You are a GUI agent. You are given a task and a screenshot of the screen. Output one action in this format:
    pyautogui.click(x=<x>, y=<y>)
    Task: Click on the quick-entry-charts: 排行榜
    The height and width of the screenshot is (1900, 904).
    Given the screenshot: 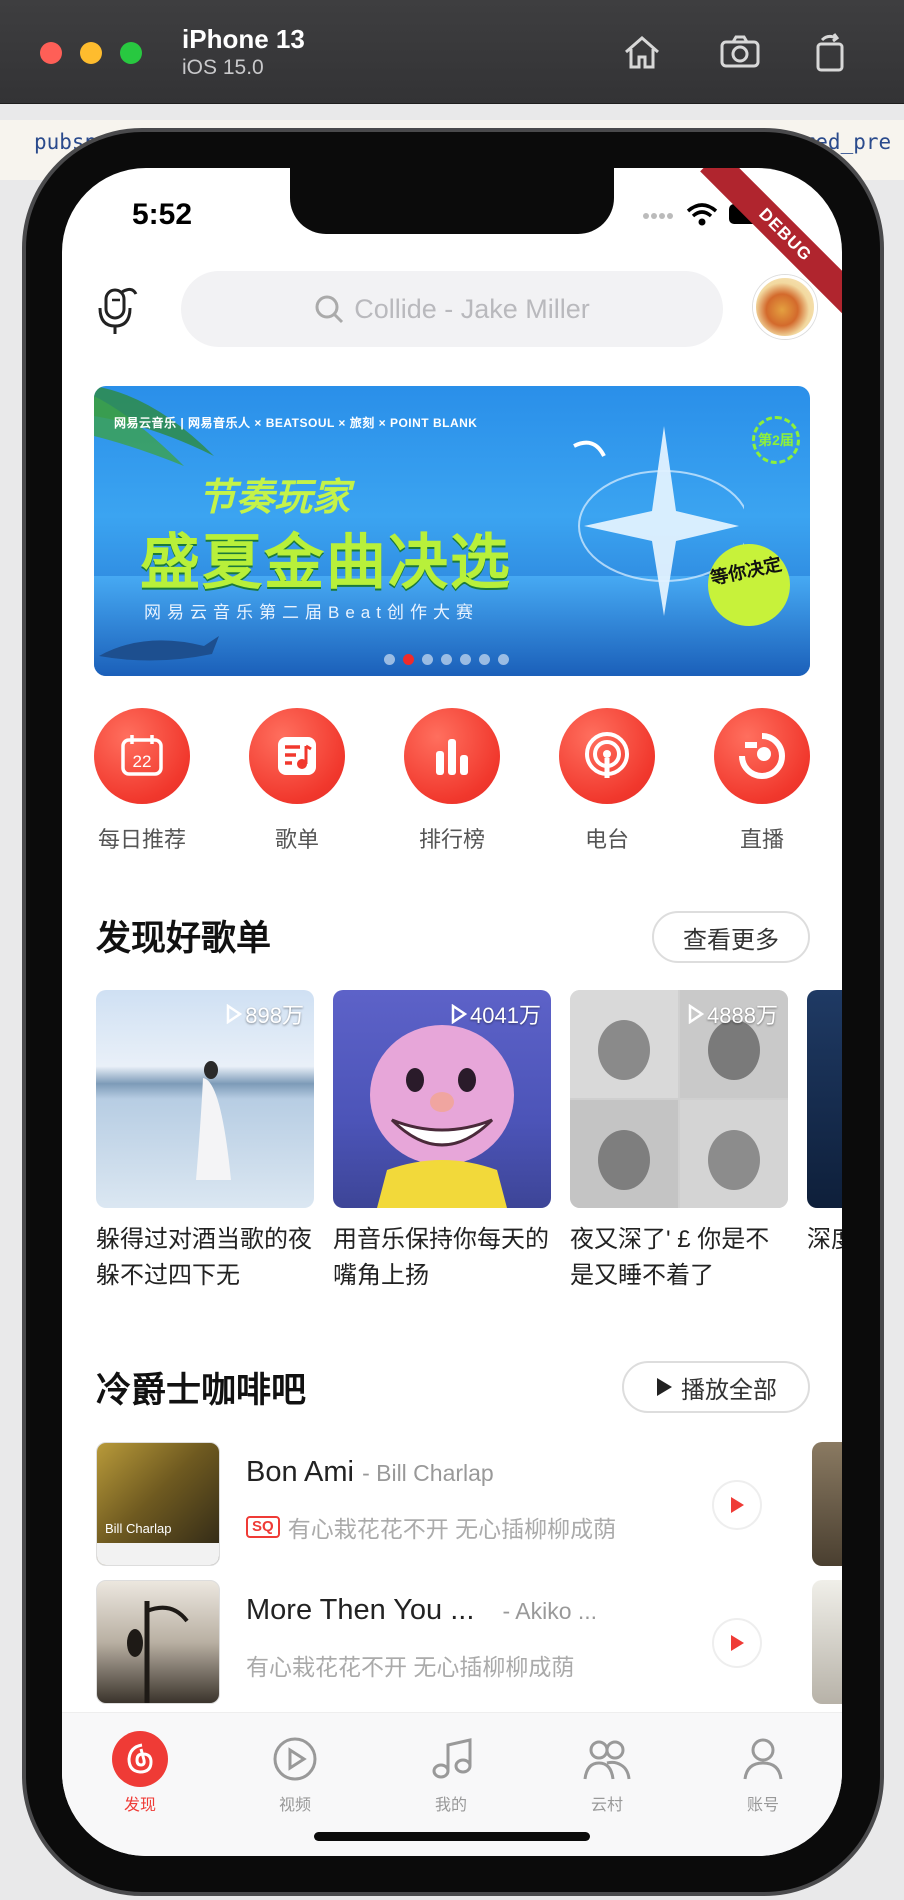 What is the action you would take?
    pyautogui.click(x=452, y=781)
    